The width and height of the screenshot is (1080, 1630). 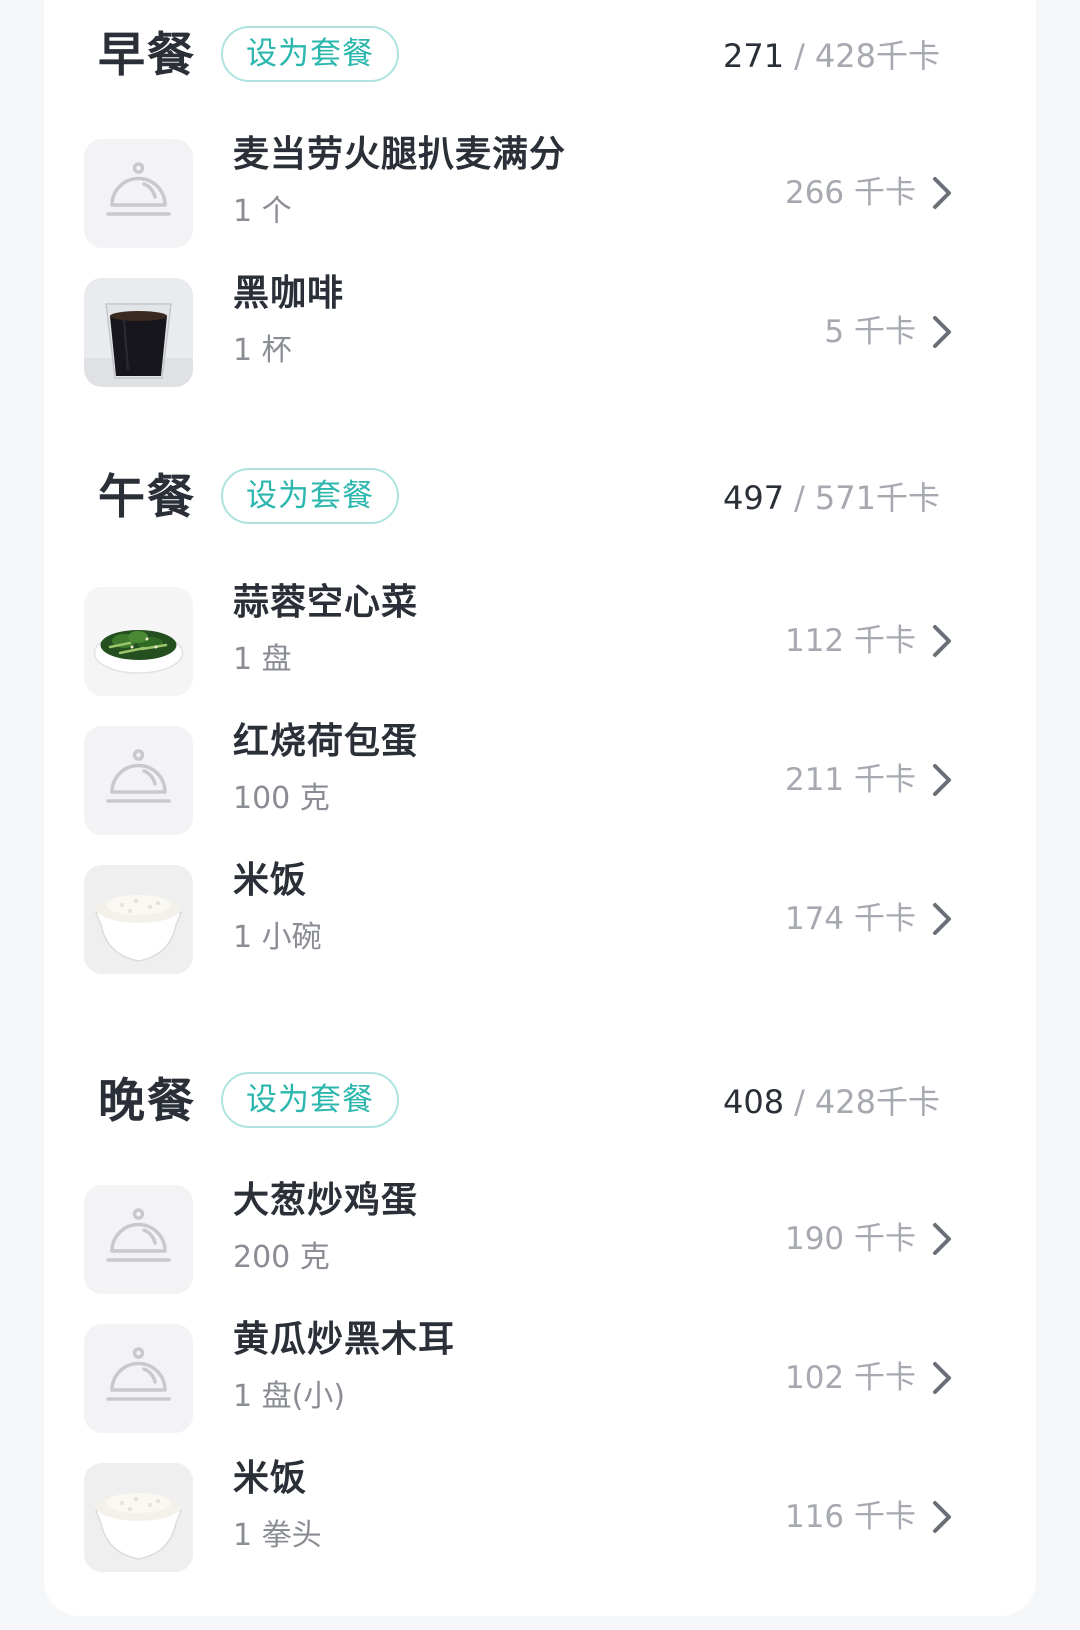 What do you see at coordinates (281, 1257) in the screenshot?
I see `food-amount: 200 克` at bounding box center [281, 1257].